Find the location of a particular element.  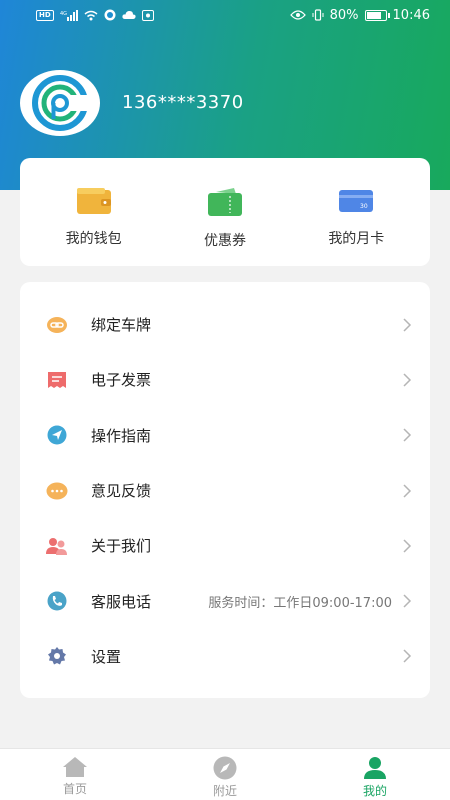

wallet-label: 我的钱包 is located at coordinates (93, 239).